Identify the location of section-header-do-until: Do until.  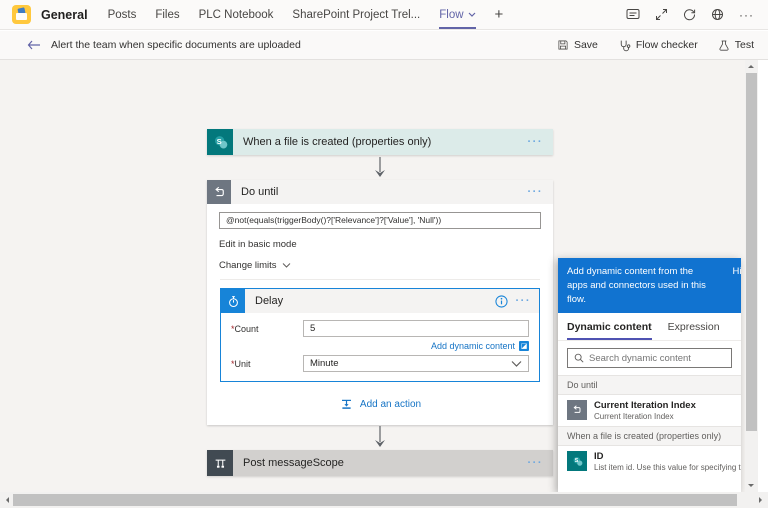
(649, 385).